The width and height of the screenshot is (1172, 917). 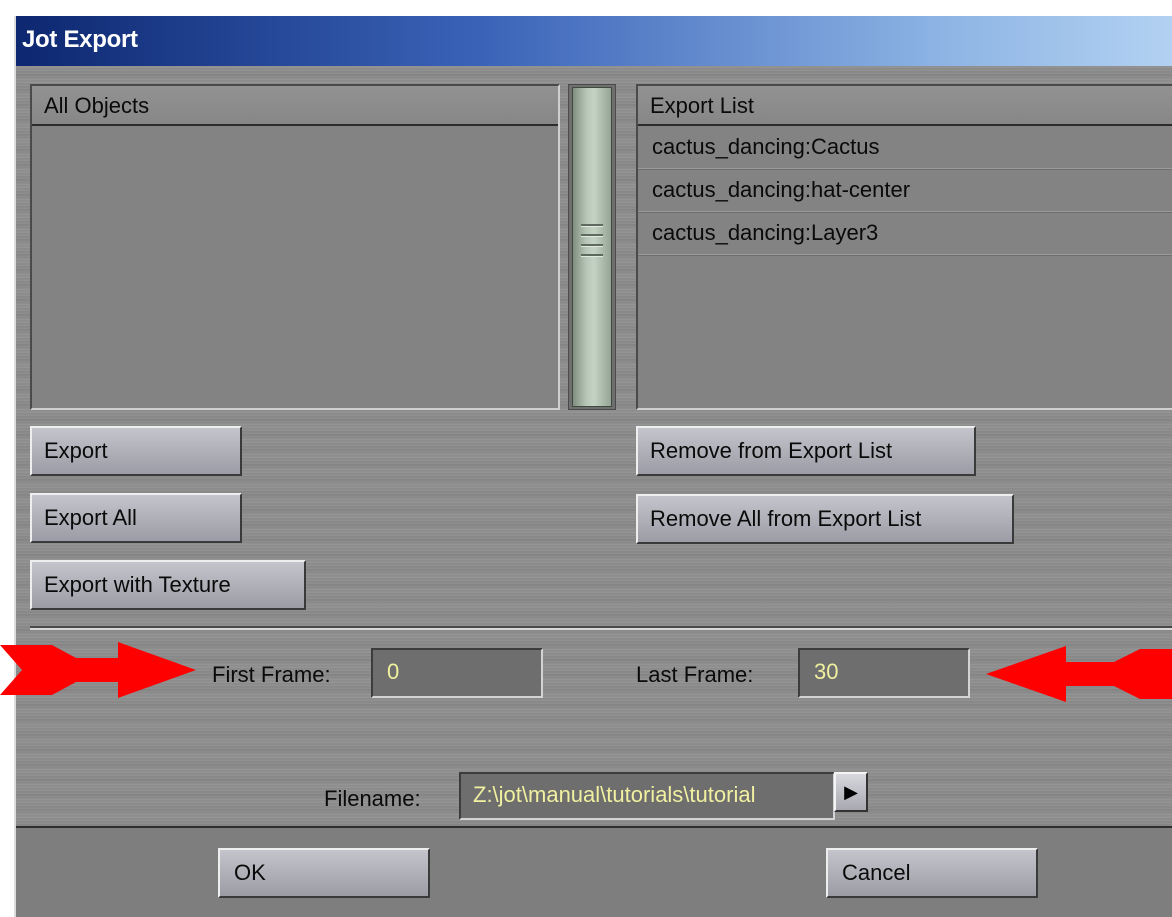 I want to click on browse-arrow-button: ▶, so click(x=851, y=792).